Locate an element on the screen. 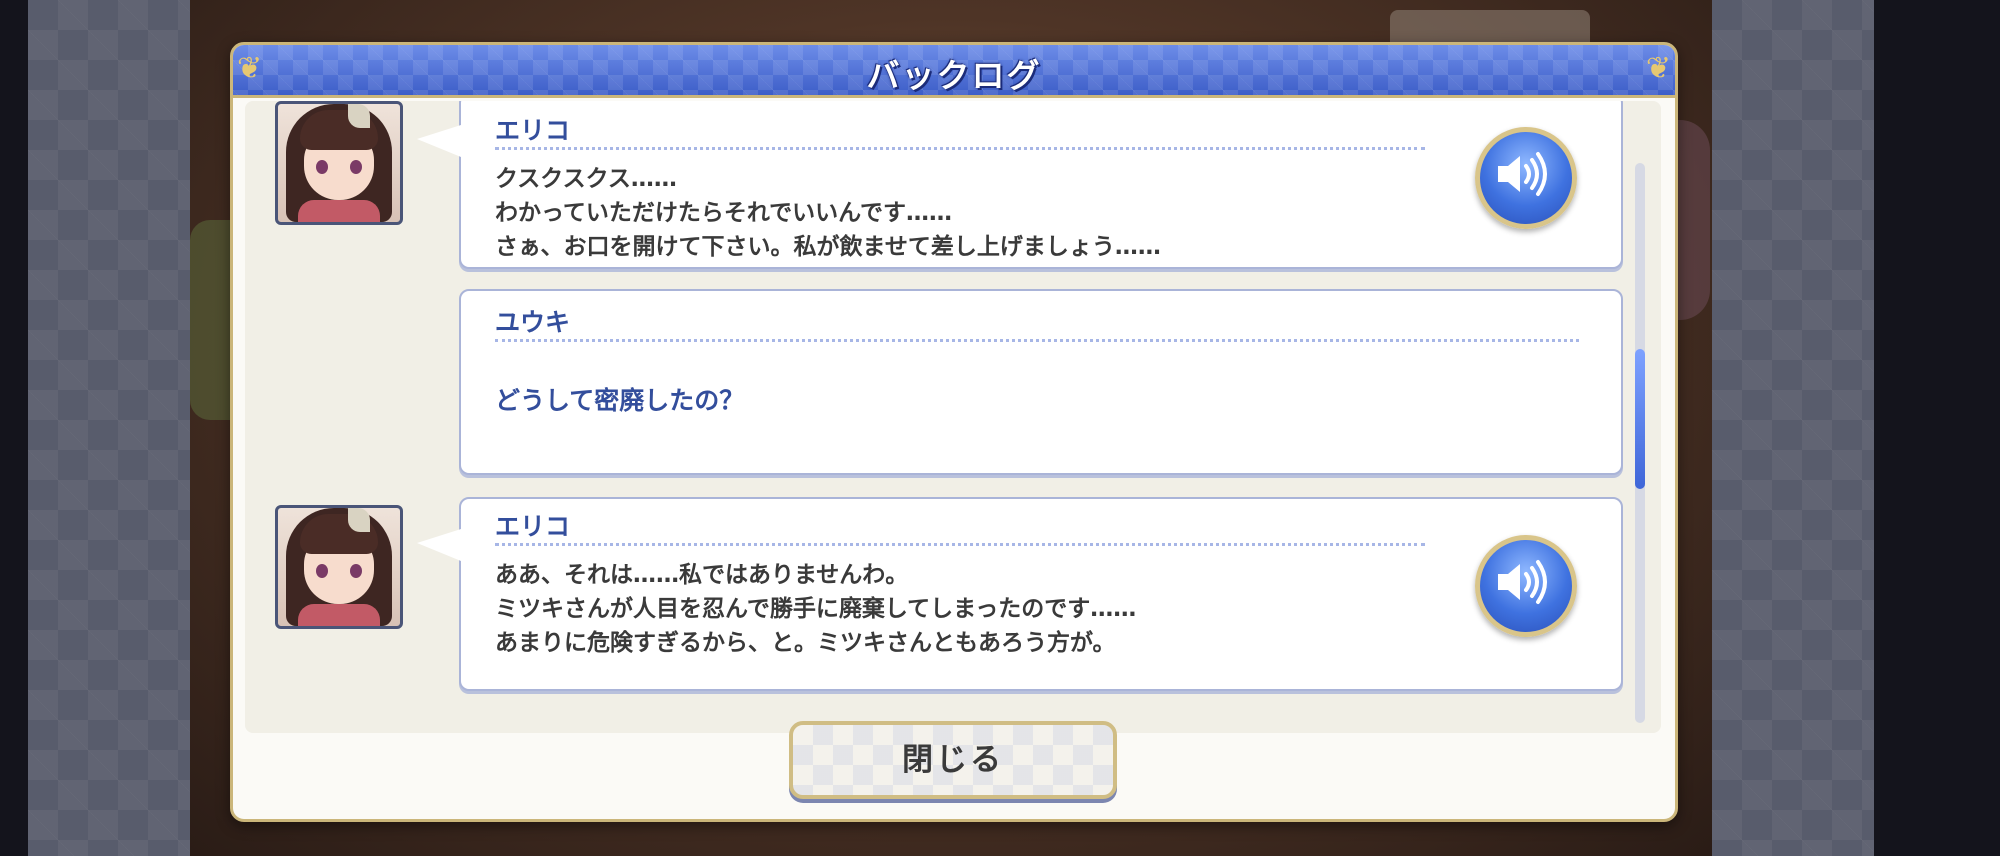 The image size is (2000, 856). close-button: 閉じる is located at coordinates (953, 760).